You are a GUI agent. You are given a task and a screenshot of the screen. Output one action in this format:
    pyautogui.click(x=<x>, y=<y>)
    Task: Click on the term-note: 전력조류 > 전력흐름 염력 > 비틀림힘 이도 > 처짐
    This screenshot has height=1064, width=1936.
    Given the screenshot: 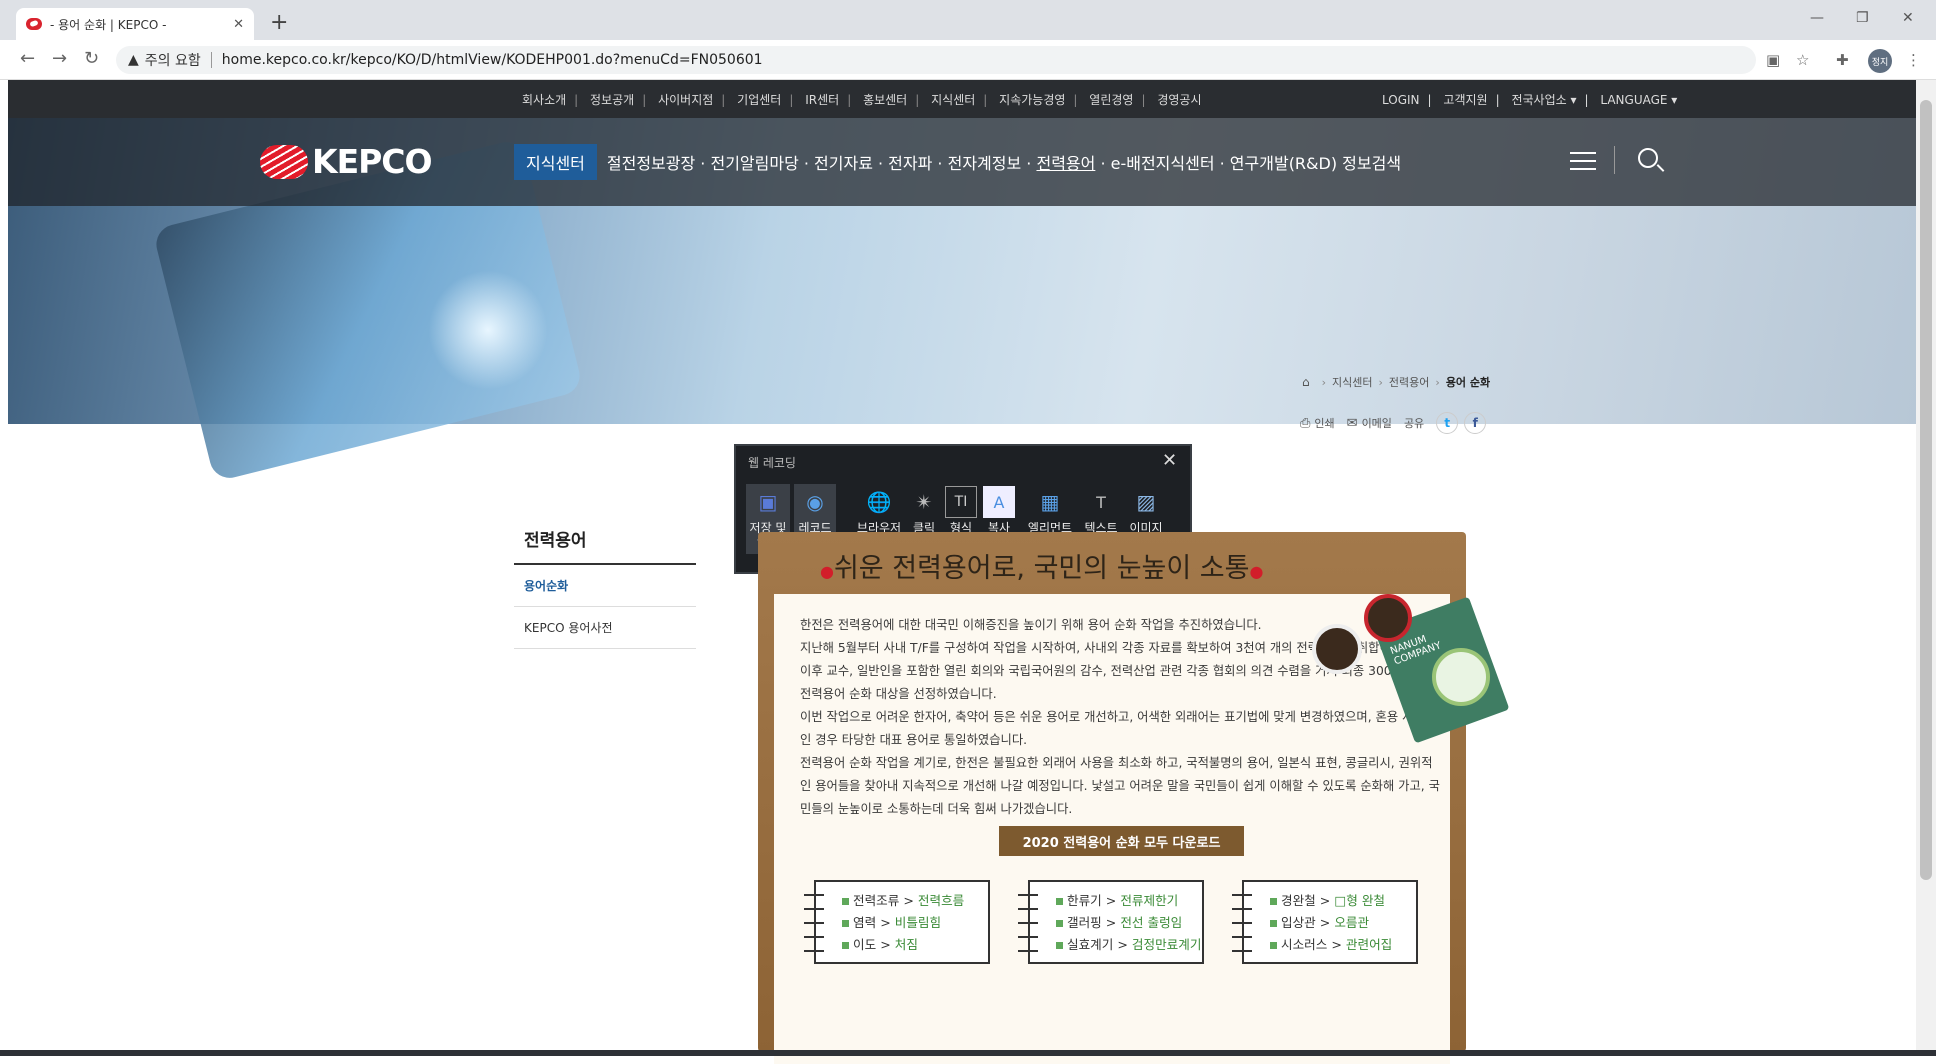 What is the action you would take?
    pyautogui.click(x=897, y=922)
    